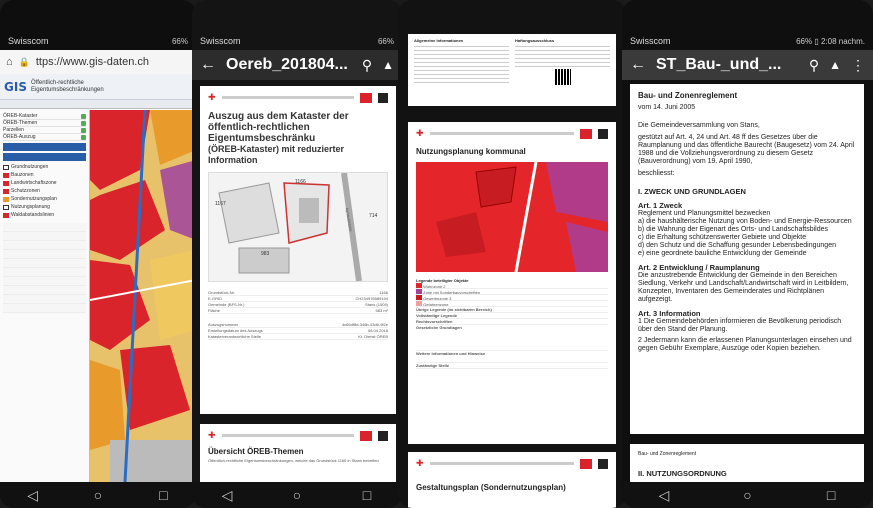 The image size is (873, 508). Describe the element at coordinates (512, 338) in the screenshot. I see `legend-row: Gesetzliche Grundlagen` at that location.